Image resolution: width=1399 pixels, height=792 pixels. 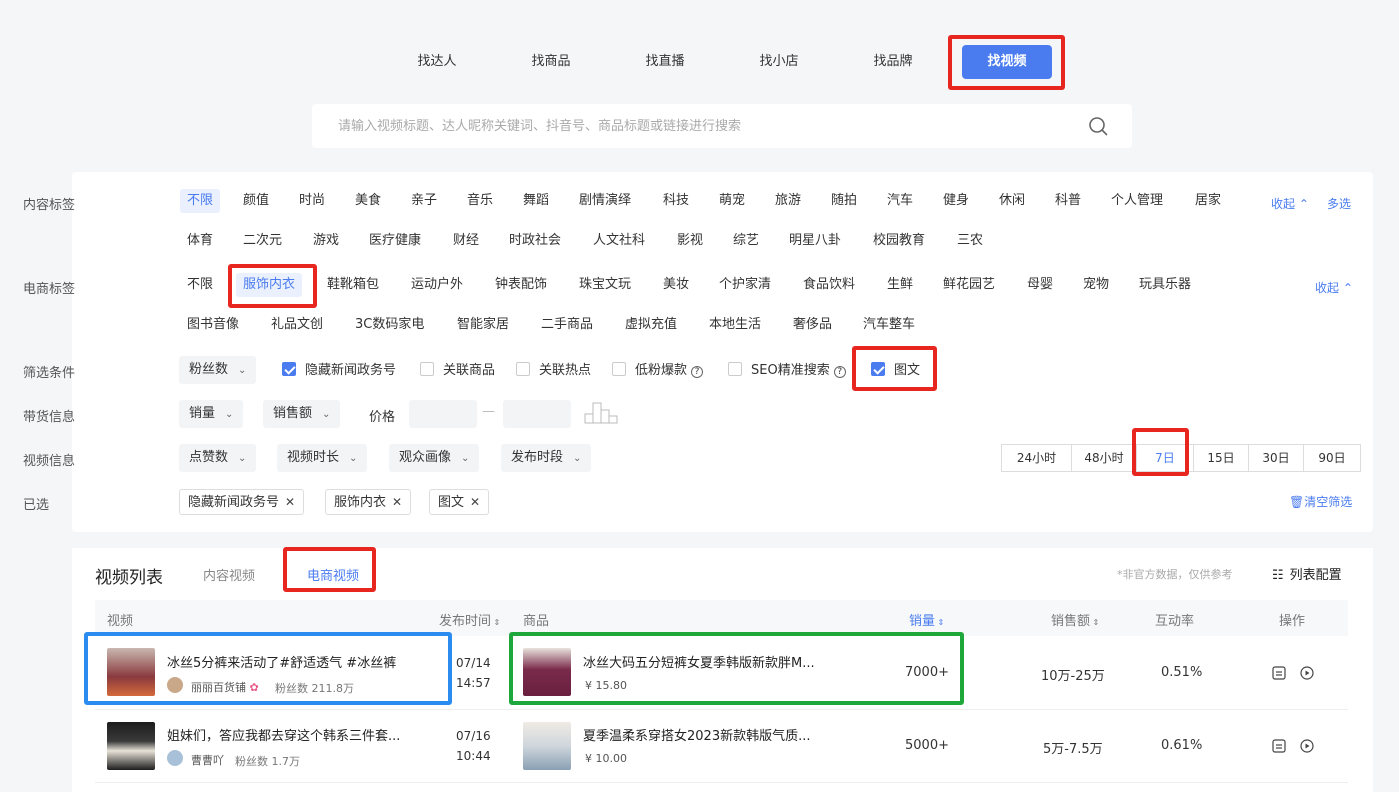 What do you see at coordinates (339, 370) in the screenshot?
I see `filter-checkbox: 隐藏新闻政务号` at bounding box center [339, 370].